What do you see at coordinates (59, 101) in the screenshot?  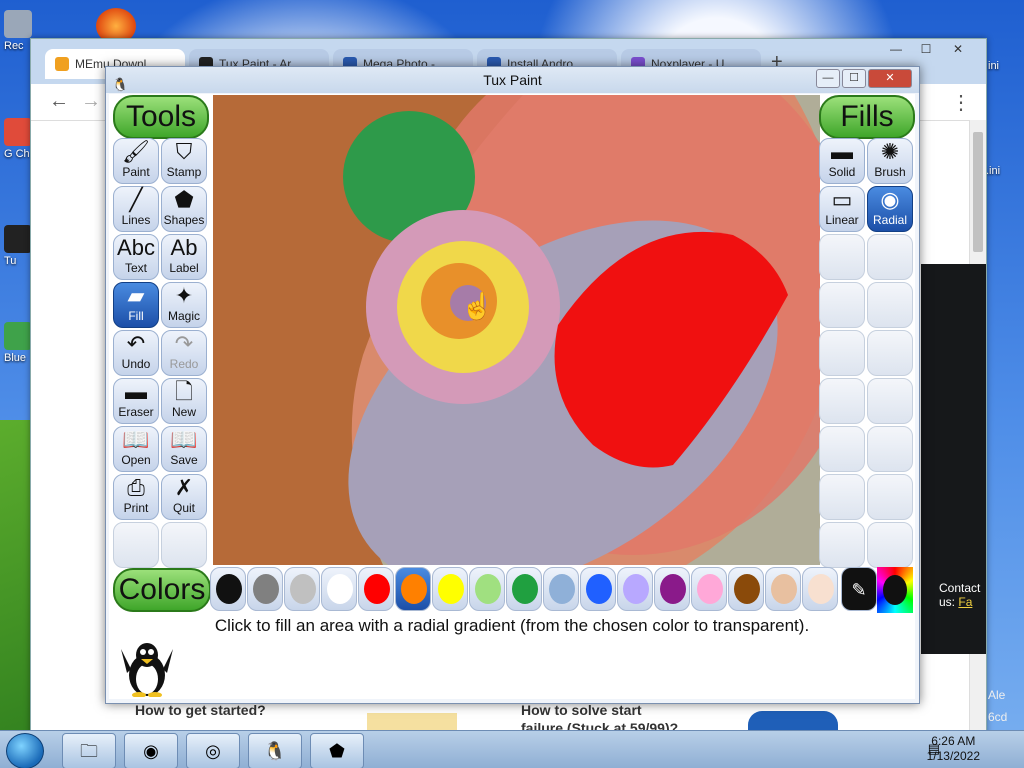 I see `back-button: ←` at bounding box center [59, 101].